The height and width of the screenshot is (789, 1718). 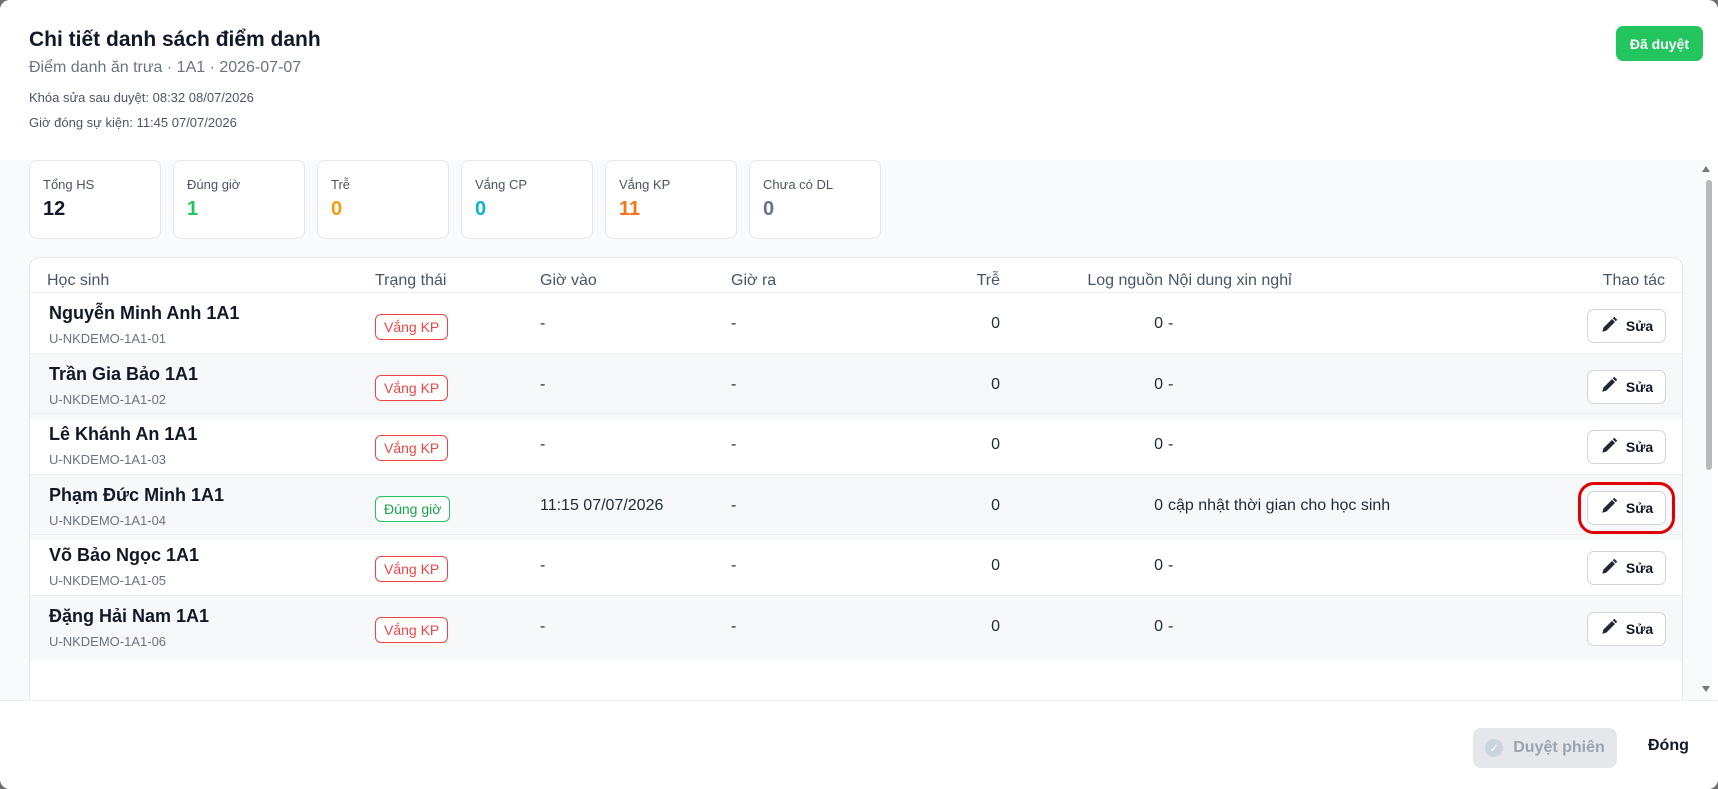 What do you see at coordinates (175, 39) in the screenshot?
I see `modal-title: Chi tiết danh sách điểm danh` at bounding box center [175, 39].